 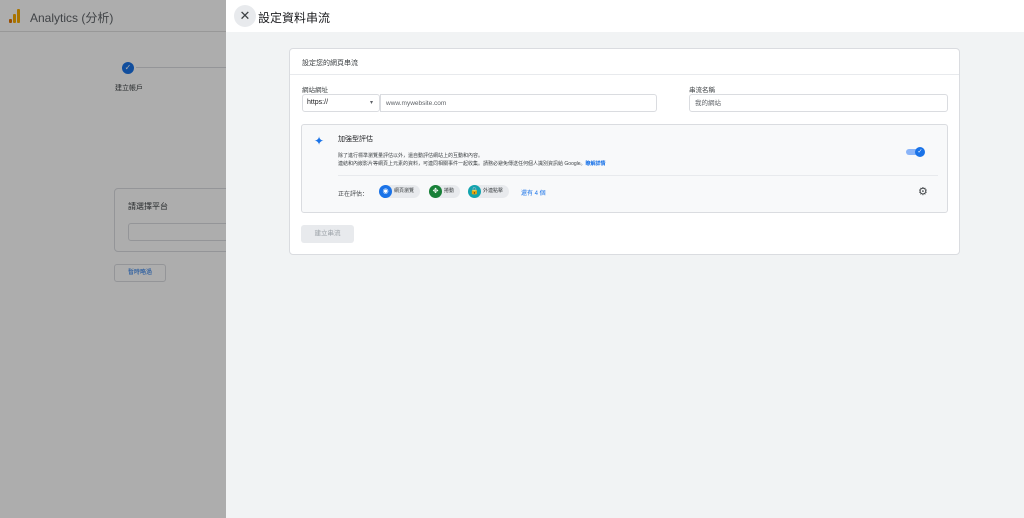 I want to click on close-icon: ✕, so click(x=245, y=16).